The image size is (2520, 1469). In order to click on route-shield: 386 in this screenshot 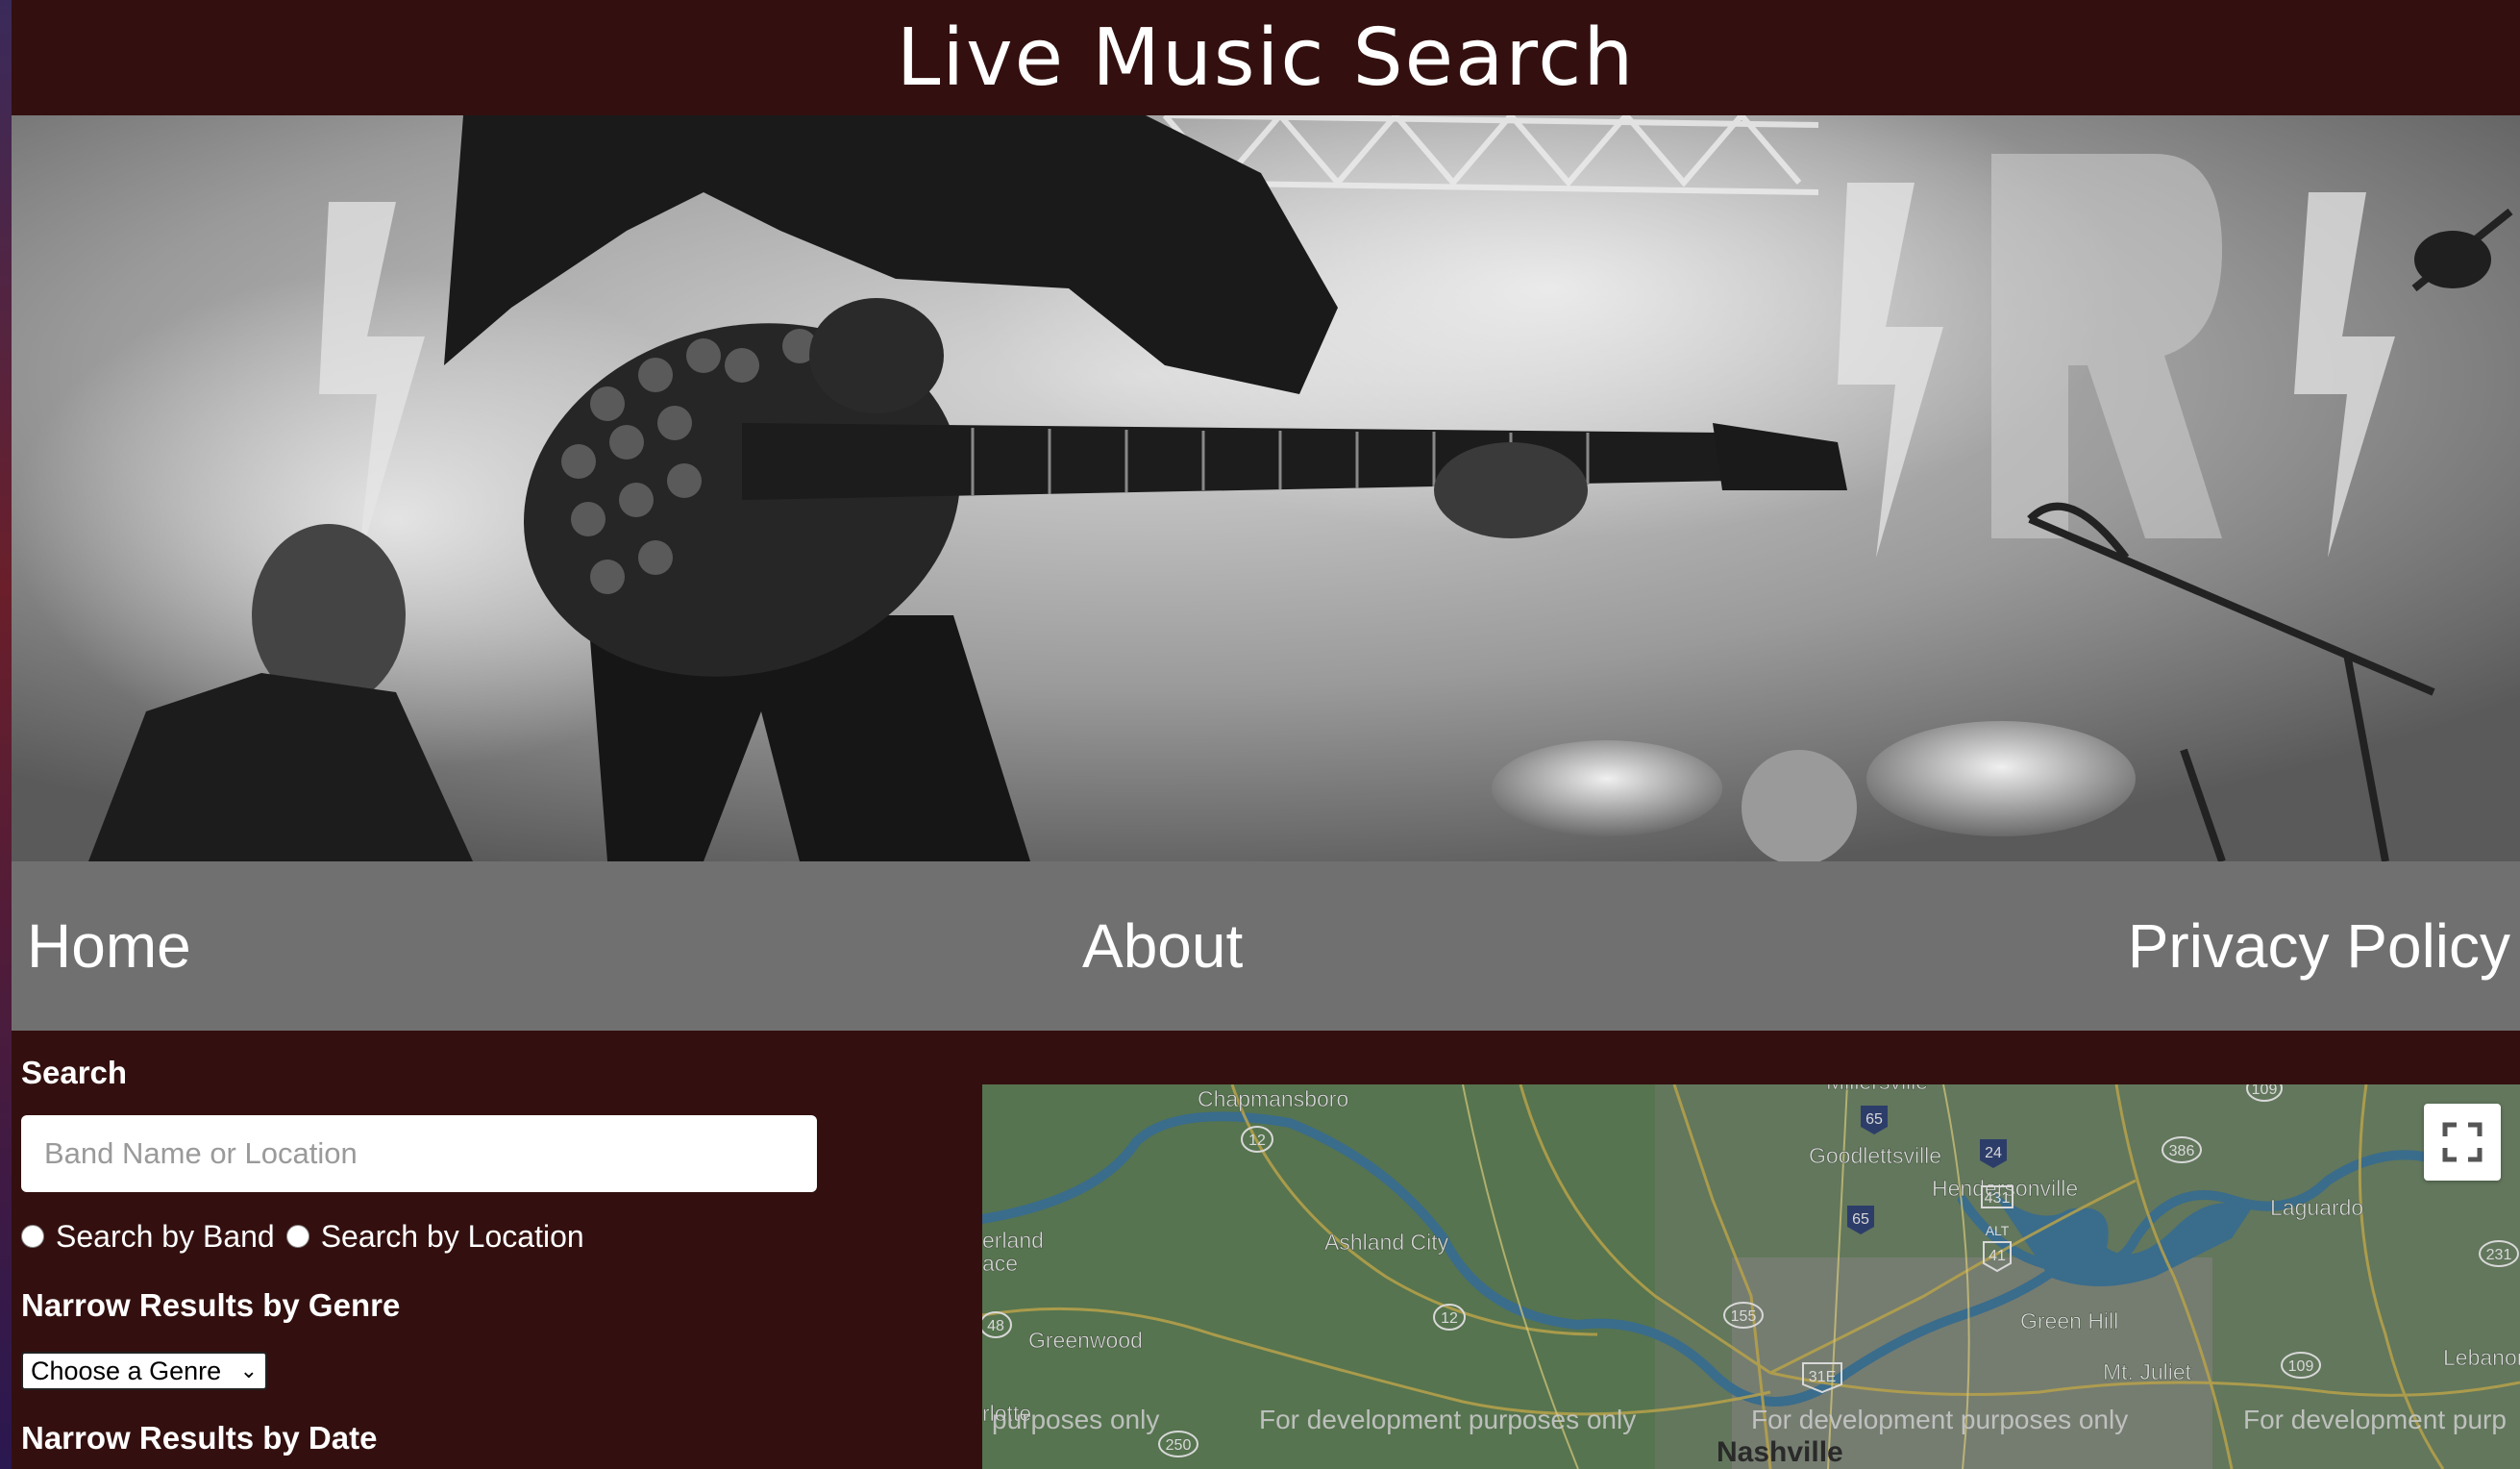, I will do `click(2182, 1151)`.